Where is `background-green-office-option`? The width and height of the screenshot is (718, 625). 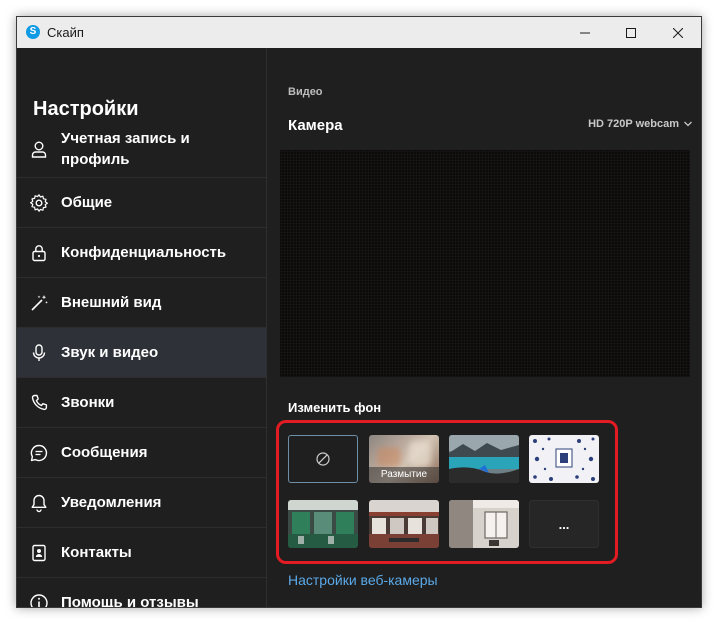 background-green-office-option is located at coordinates (323, 524).